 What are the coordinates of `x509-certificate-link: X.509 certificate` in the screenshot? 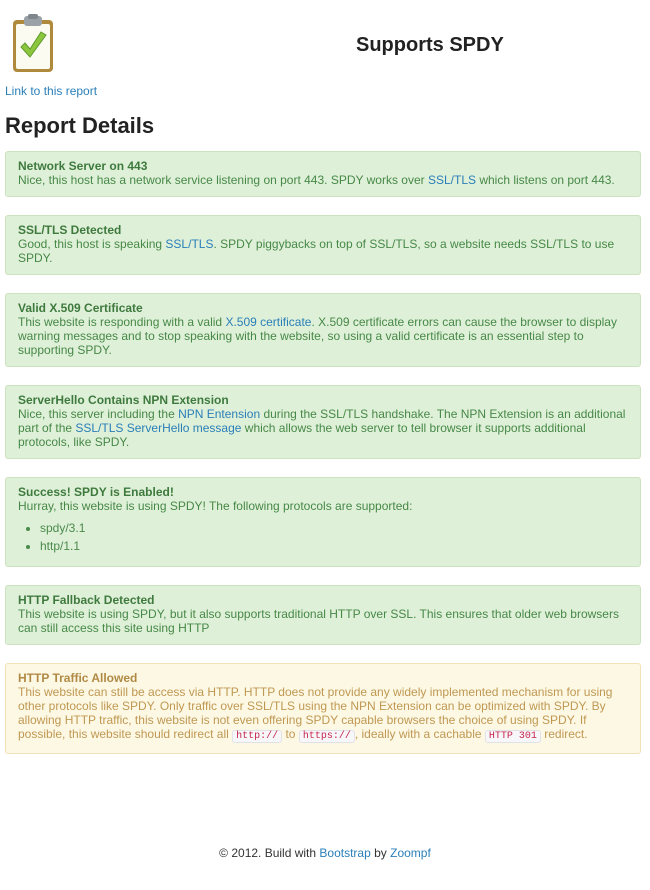 It's located at (268, 322).